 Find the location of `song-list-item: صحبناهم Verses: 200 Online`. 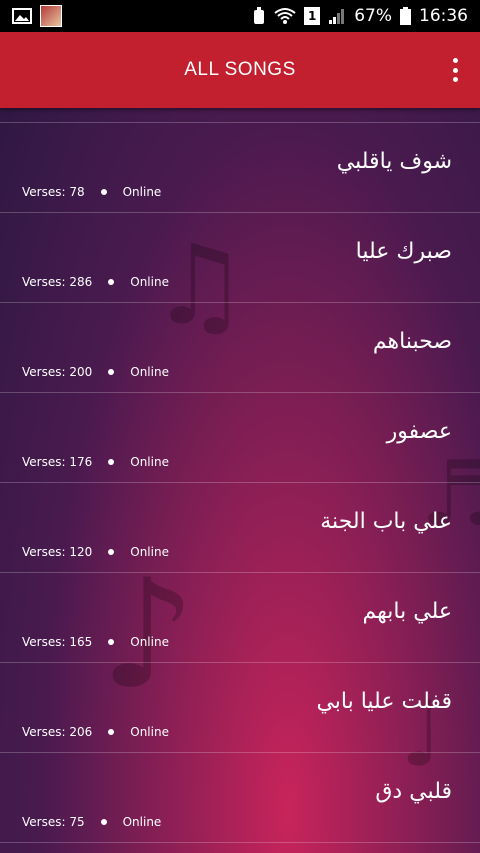

song-list-item: صحبناهم Verses: 200 Online is located at coordinates (240, 348).